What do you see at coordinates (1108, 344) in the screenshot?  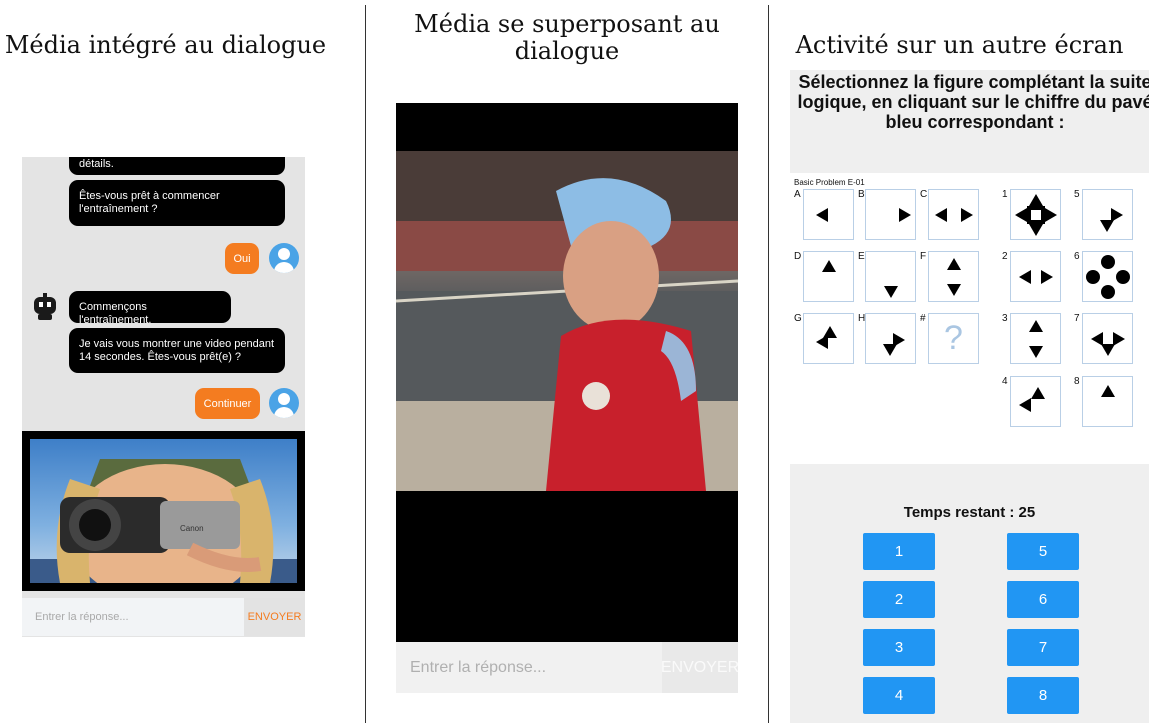 I see `arrows-left-right-down-icon` at bounding box center [1108, 344].